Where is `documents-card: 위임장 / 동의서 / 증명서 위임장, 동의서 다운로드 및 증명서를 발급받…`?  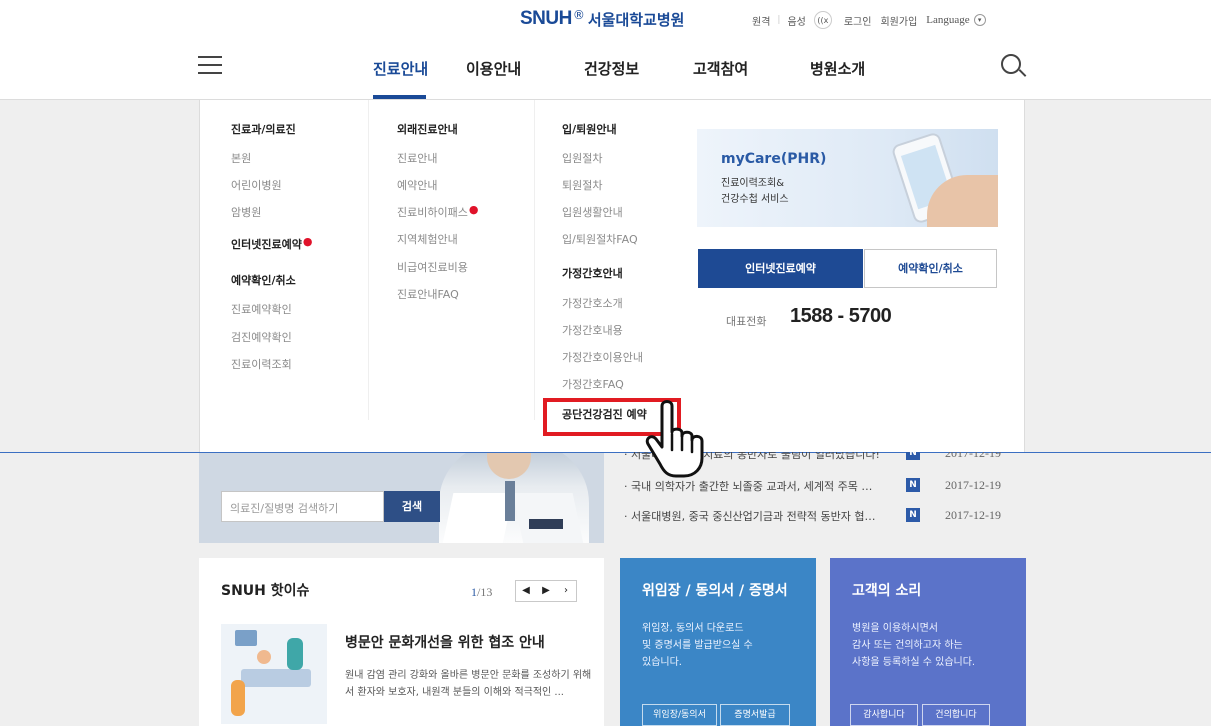 documents-card: 위임장 / 동의서 / 증명서 위임장, 동의서 다운로드 및 증명서를 발급받… is located at coordinates (718, 642).